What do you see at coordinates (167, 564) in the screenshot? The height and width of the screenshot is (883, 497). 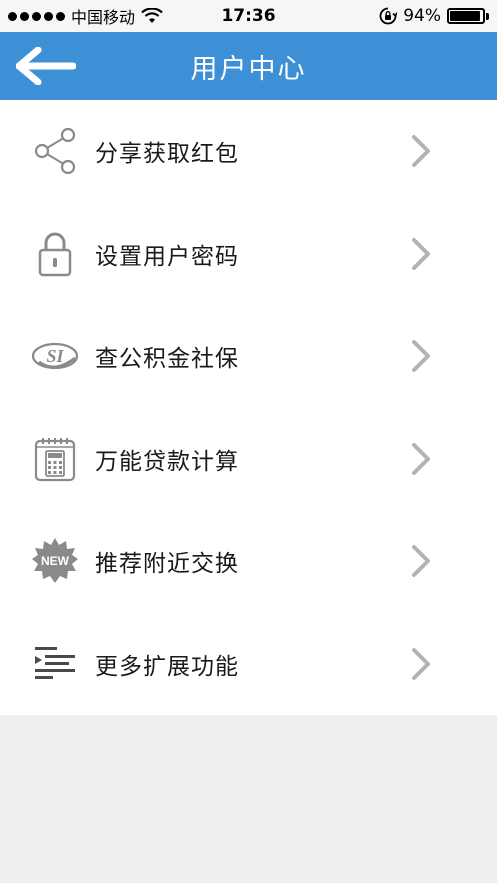 I see `menu-item-label: 推荐附近交换` at bounding box center [167, 564].